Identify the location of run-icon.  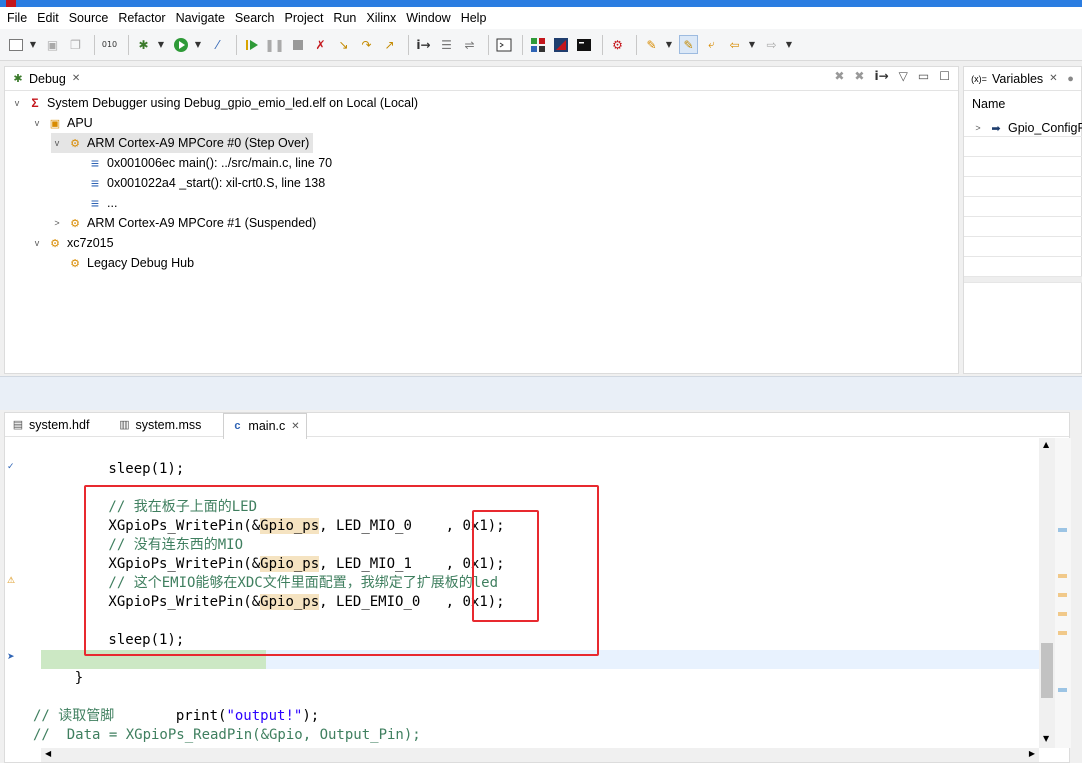
(180, 44).